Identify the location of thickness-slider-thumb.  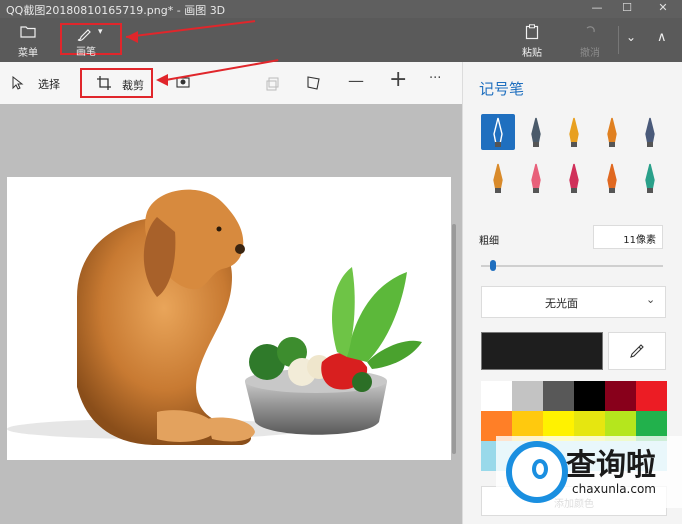
(493, 265).